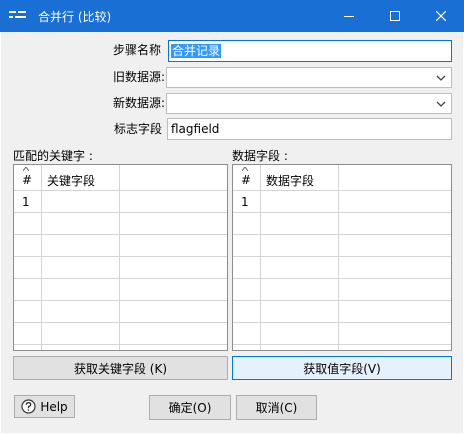  I want to click on ok-button: 确定(O), so click(190, 407).